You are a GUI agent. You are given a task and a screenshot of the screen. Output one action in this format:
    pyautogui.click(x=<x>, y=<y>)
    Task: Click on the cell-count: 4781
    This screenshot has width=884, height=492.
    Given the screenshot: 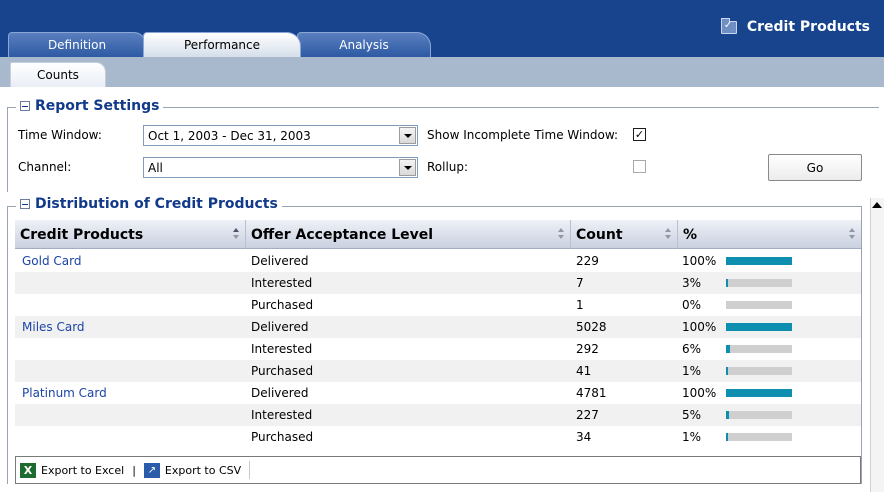 What is the action you would take?
    pyautogui.click(x=591, y=393)
    